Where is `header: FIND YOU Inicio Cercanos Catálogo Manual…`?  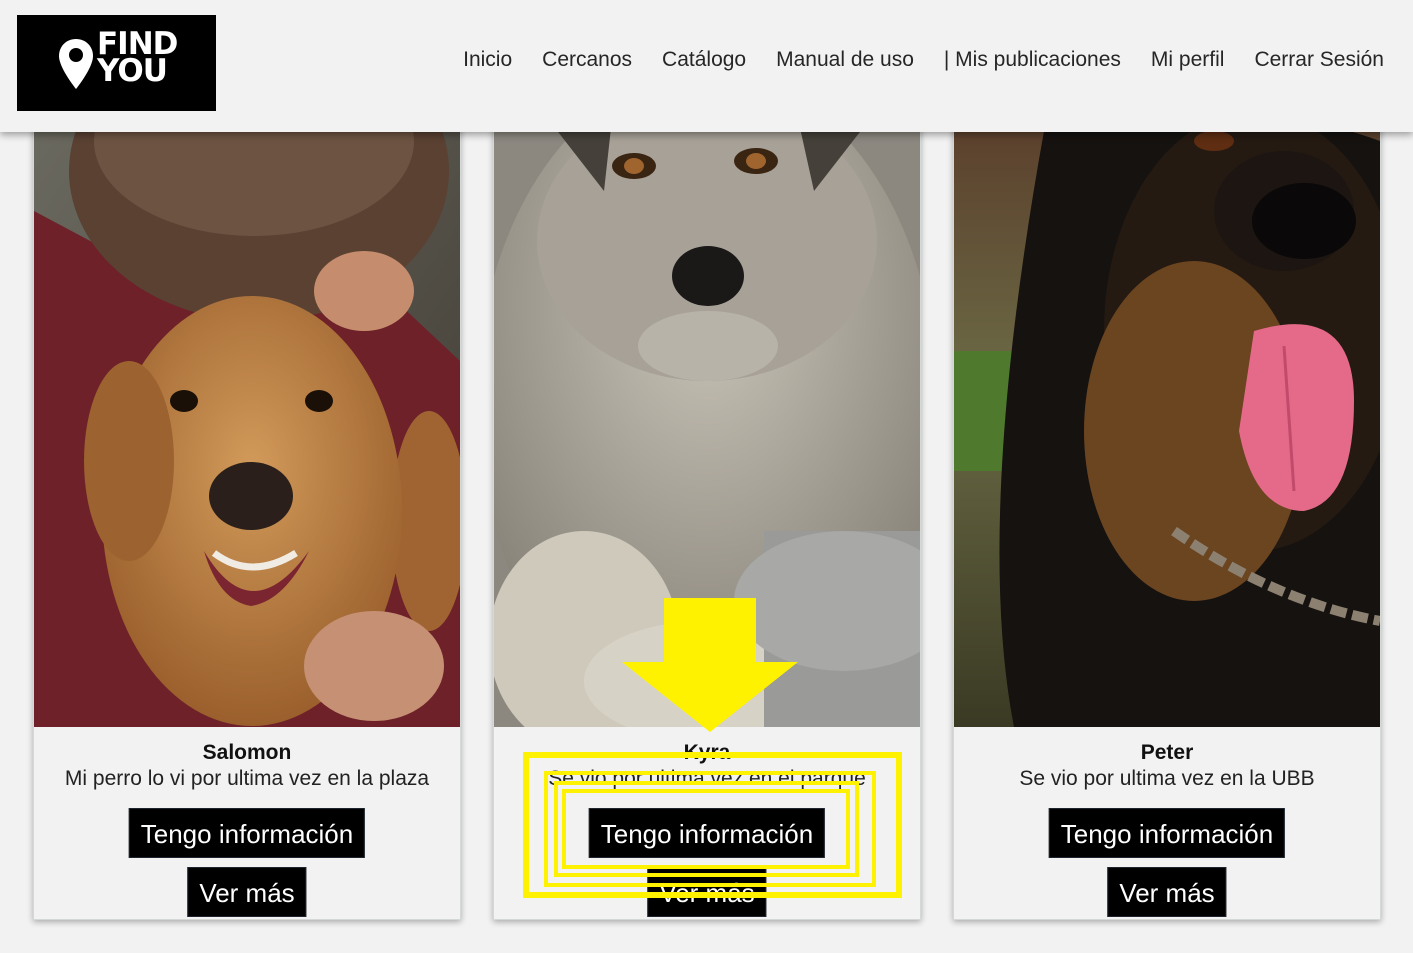
header: FIND YOU Inicio Cercanos Catálogo Manual… is located at coordinates (706, 66).